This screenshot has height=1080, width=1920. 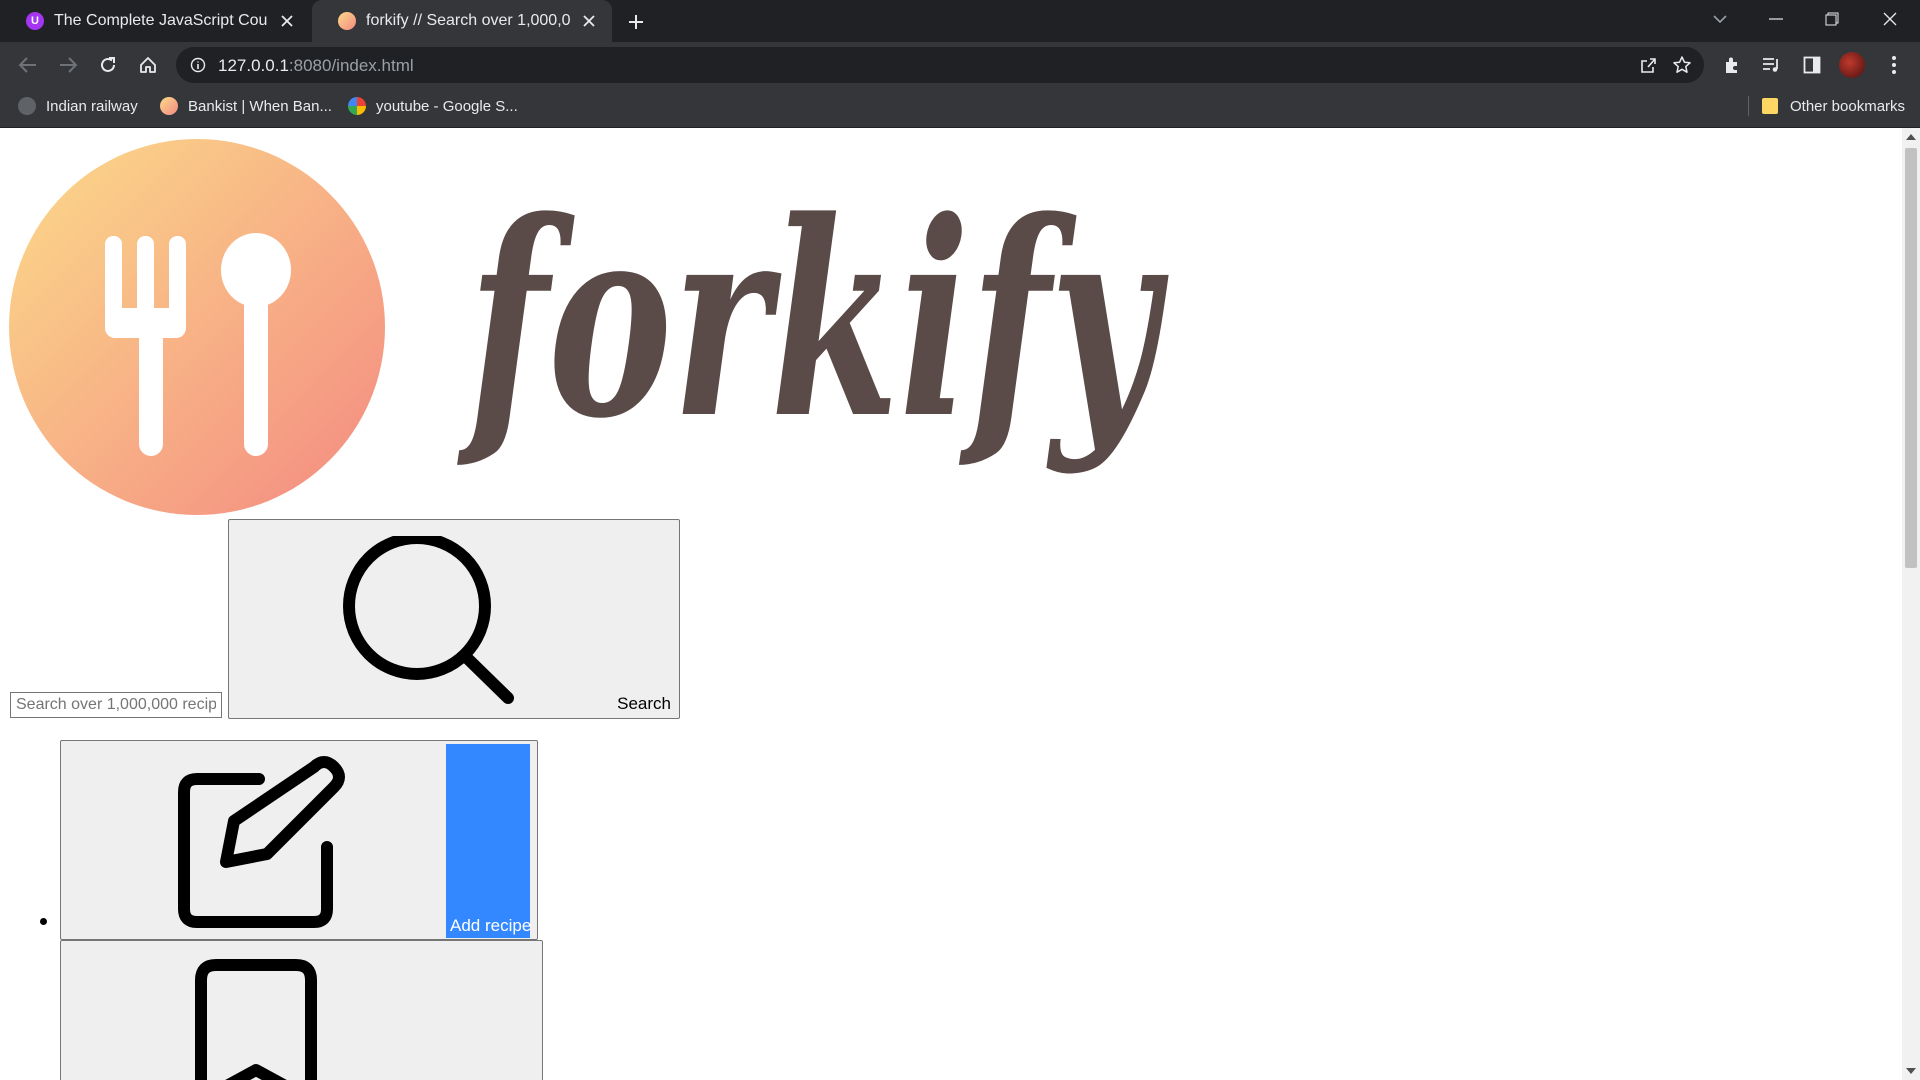 I want to click on tab-search-chevron-icon, so click(x=1720, y=19).